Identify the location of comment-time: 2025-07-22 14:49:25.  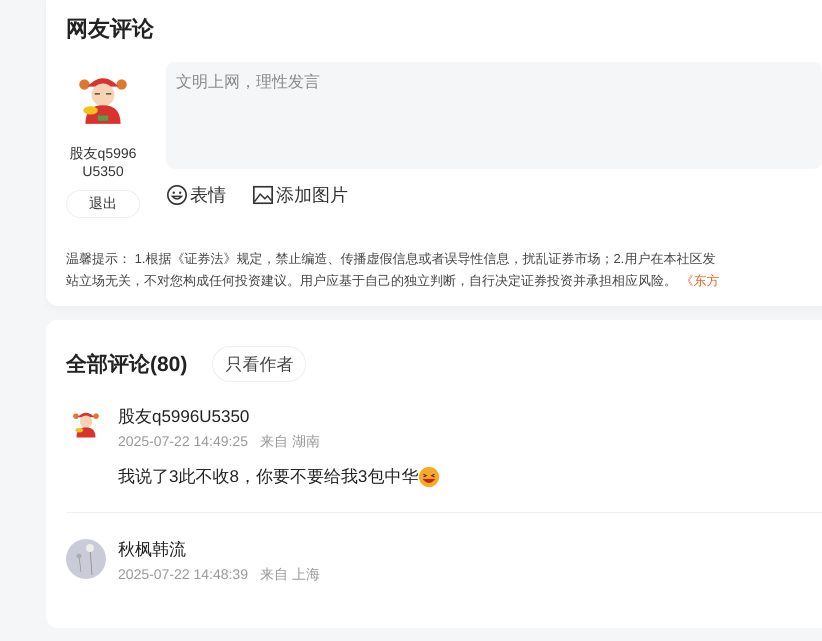
(183, 442).